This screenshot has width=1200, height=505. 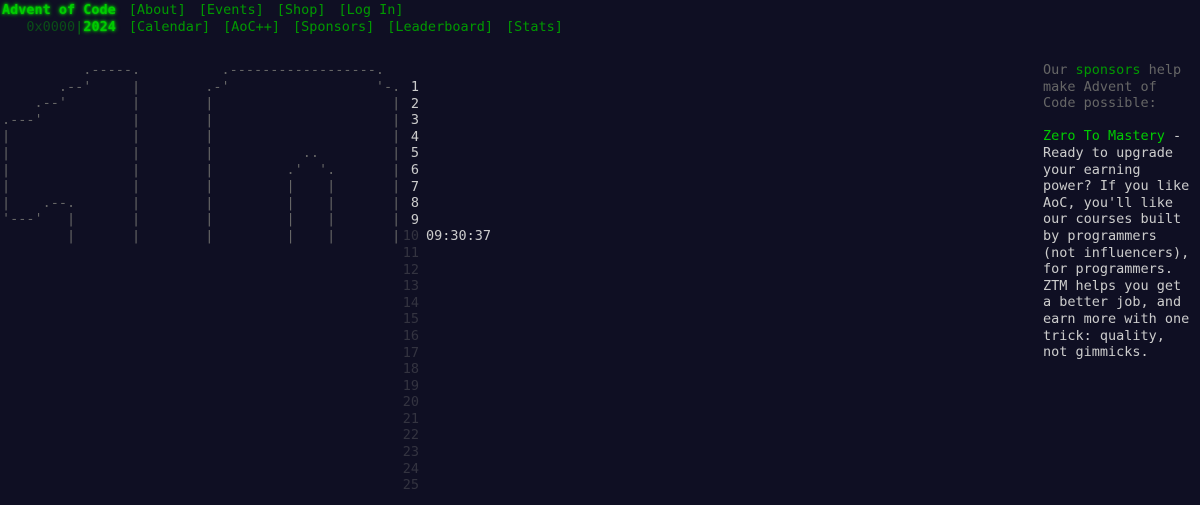 I want to click on calendar-day-20: 20, so click(x=444, y=402).